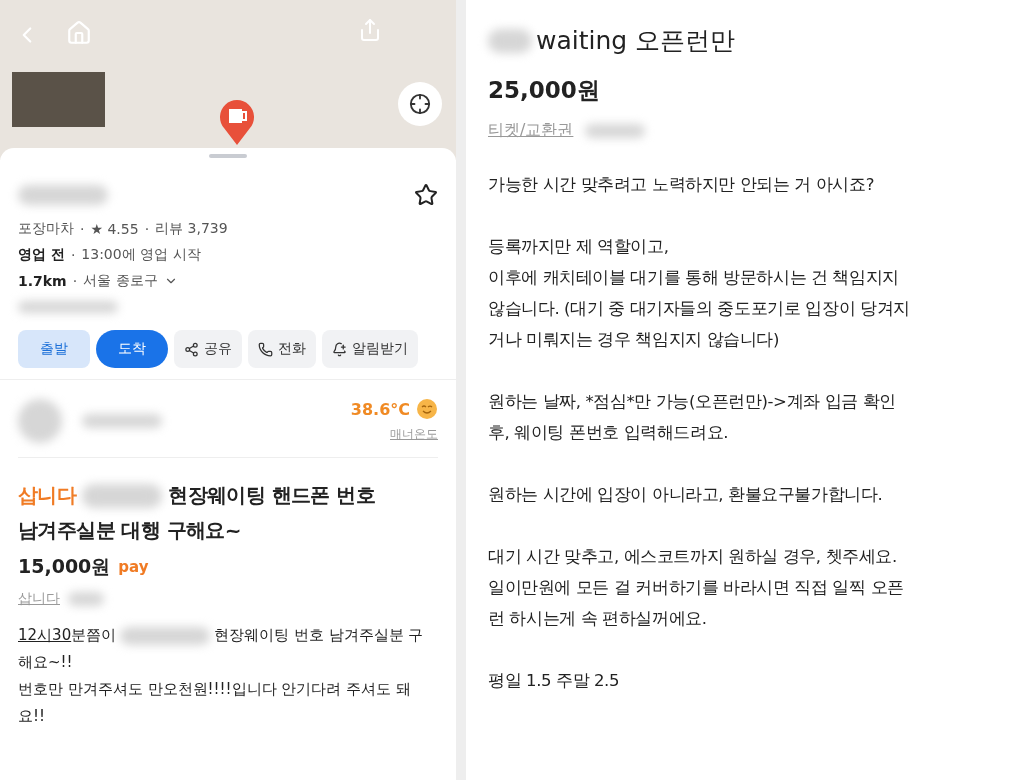 The width and height of the screenshot is (1024, 780). I want to click on drag-handle, so click(228, 156).